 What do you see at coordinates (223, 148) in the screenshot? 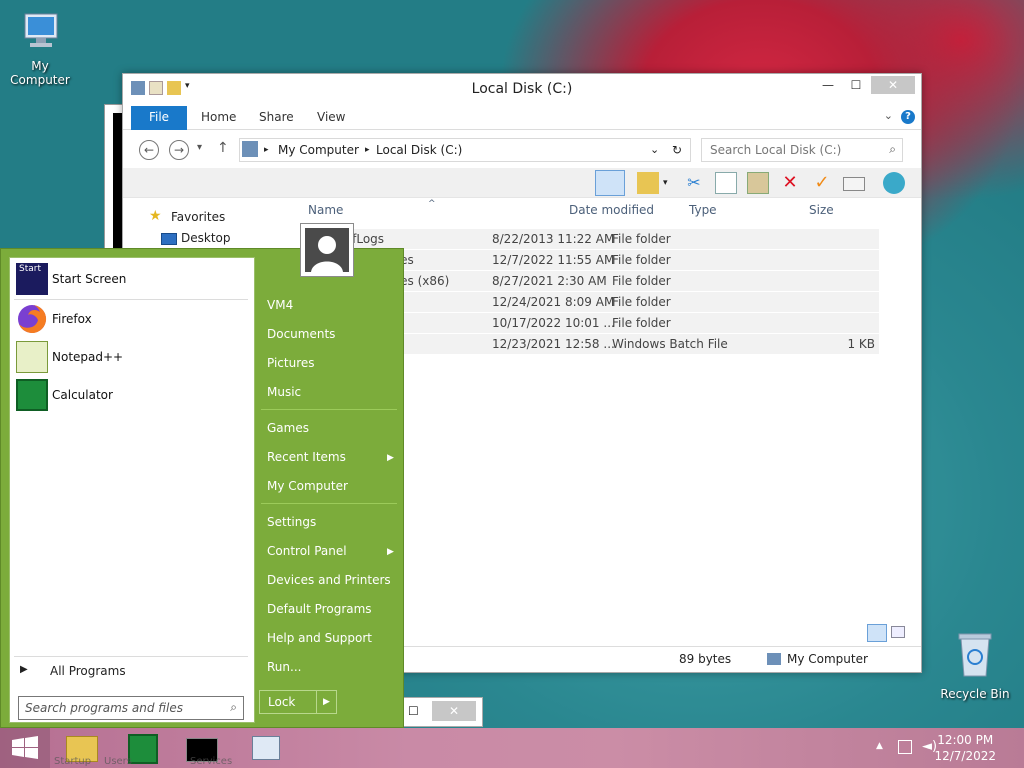
I see `up-arrow-icon: ↑` at bounding box center [223, 148].